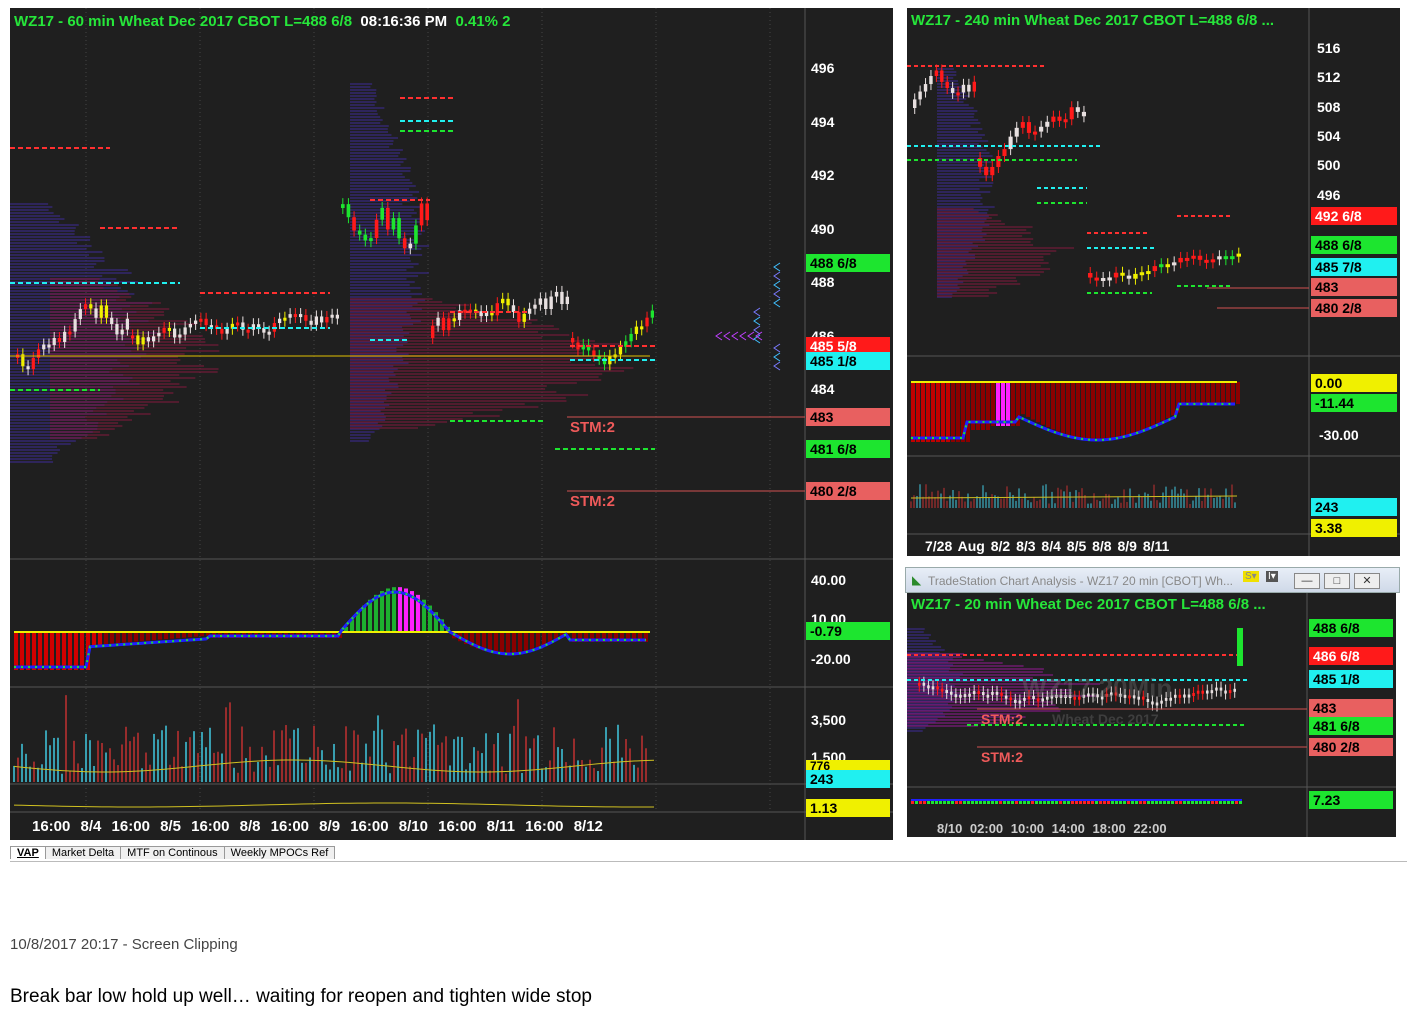 This screenshot has height=1016, width=1407. Describe the element at coordinates (83, 852) in the screenshot. I see `tab-market-delta: Market Delta` at that location.